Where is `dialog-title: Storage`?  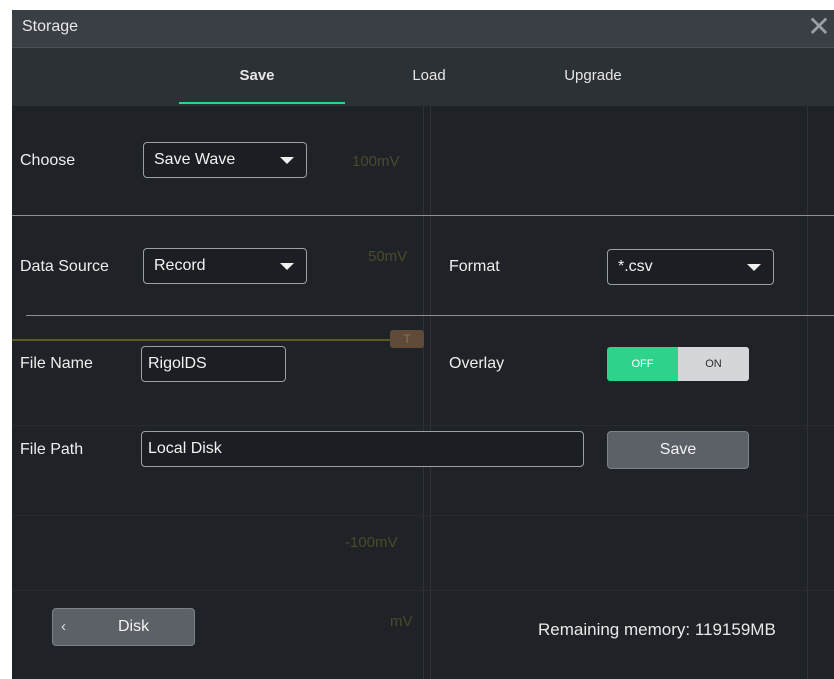 dialog-title: Storage is located at coordinates (50, 26).